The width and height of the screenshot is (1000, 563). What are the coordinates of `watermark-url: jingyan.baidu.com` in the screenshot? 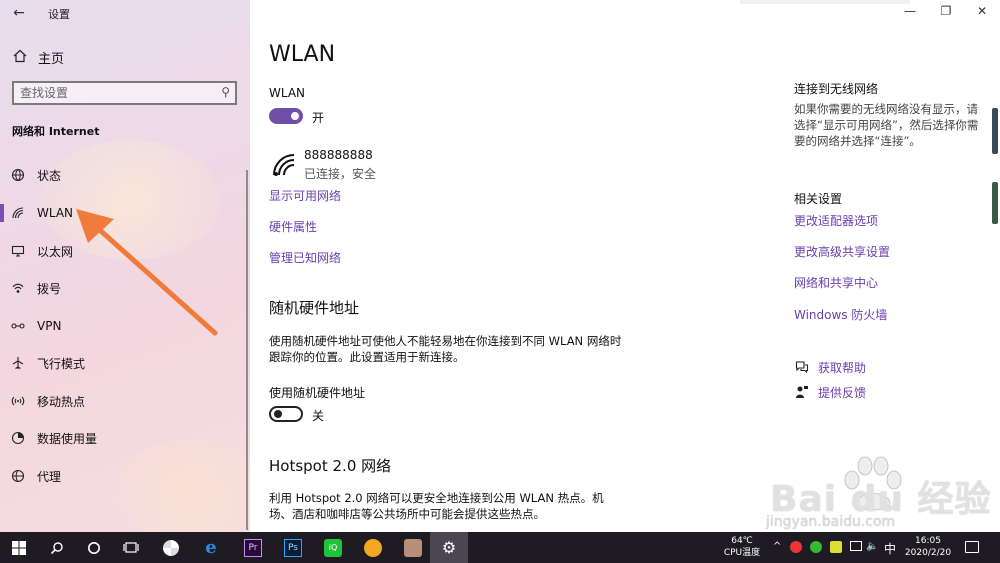 It's located at (831, 522).